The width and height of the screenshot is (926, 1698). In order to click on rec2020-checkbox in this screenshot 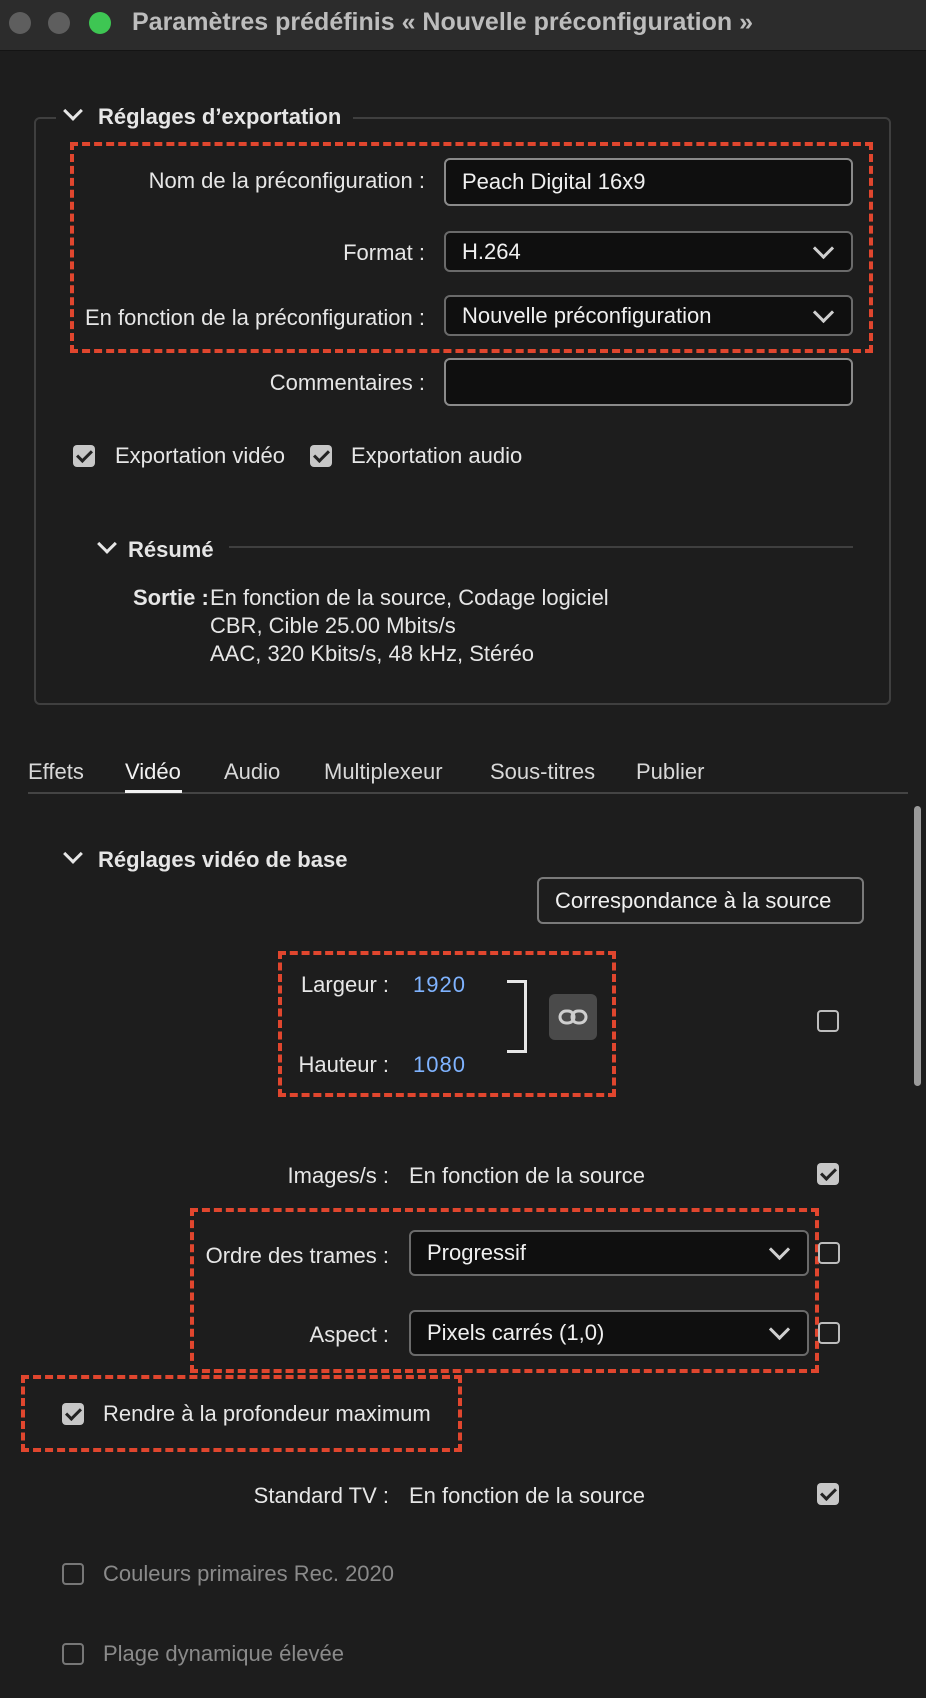, I will do `click(73, 1574)`.